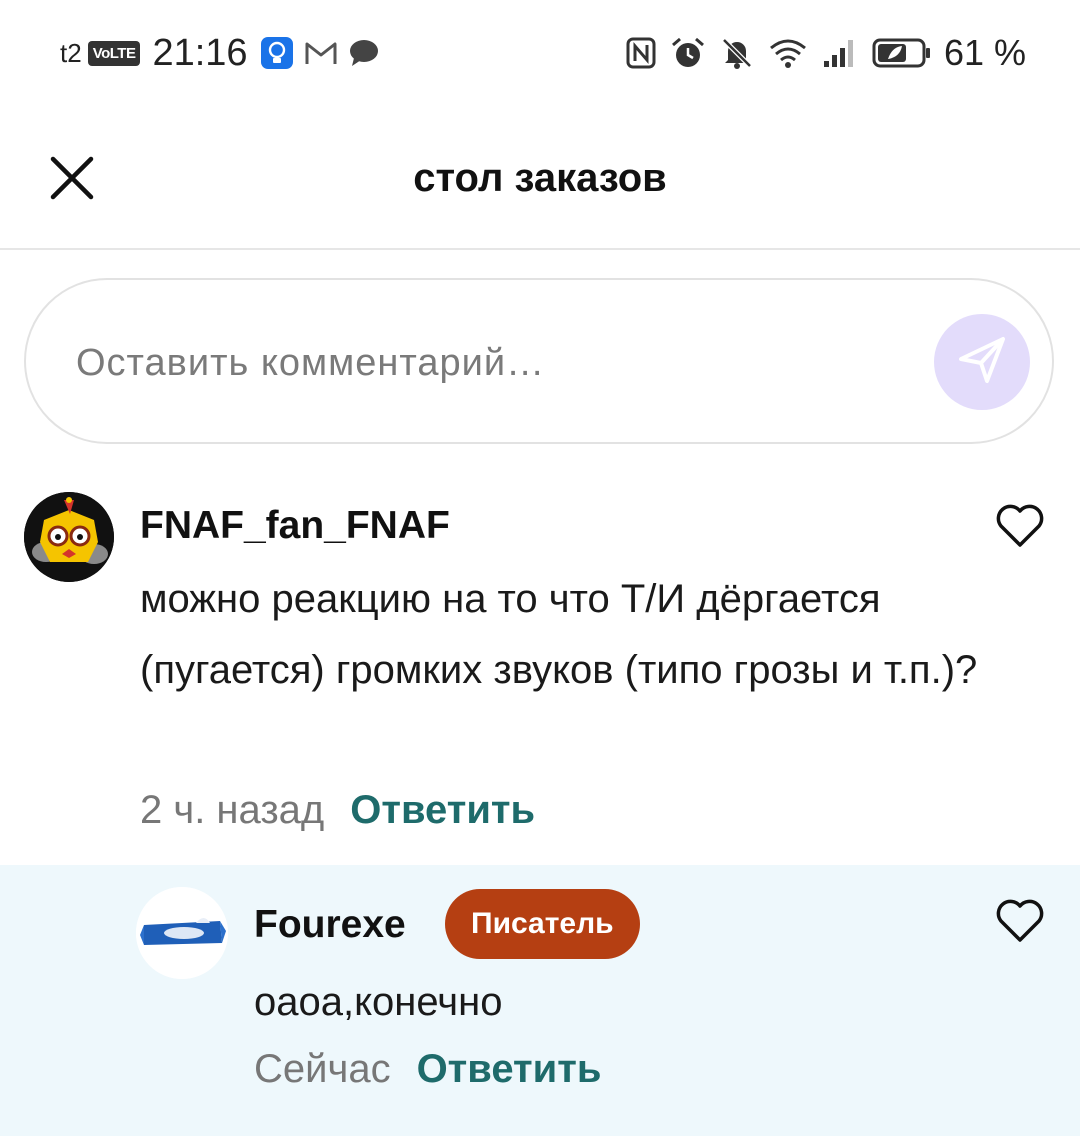 Image resolution: width=1080 pixels, height=1136 pixels. What do you see at coordinates (902, 53) in the screenshot?
I see `battery-icon` at bounding box center [902, 53].